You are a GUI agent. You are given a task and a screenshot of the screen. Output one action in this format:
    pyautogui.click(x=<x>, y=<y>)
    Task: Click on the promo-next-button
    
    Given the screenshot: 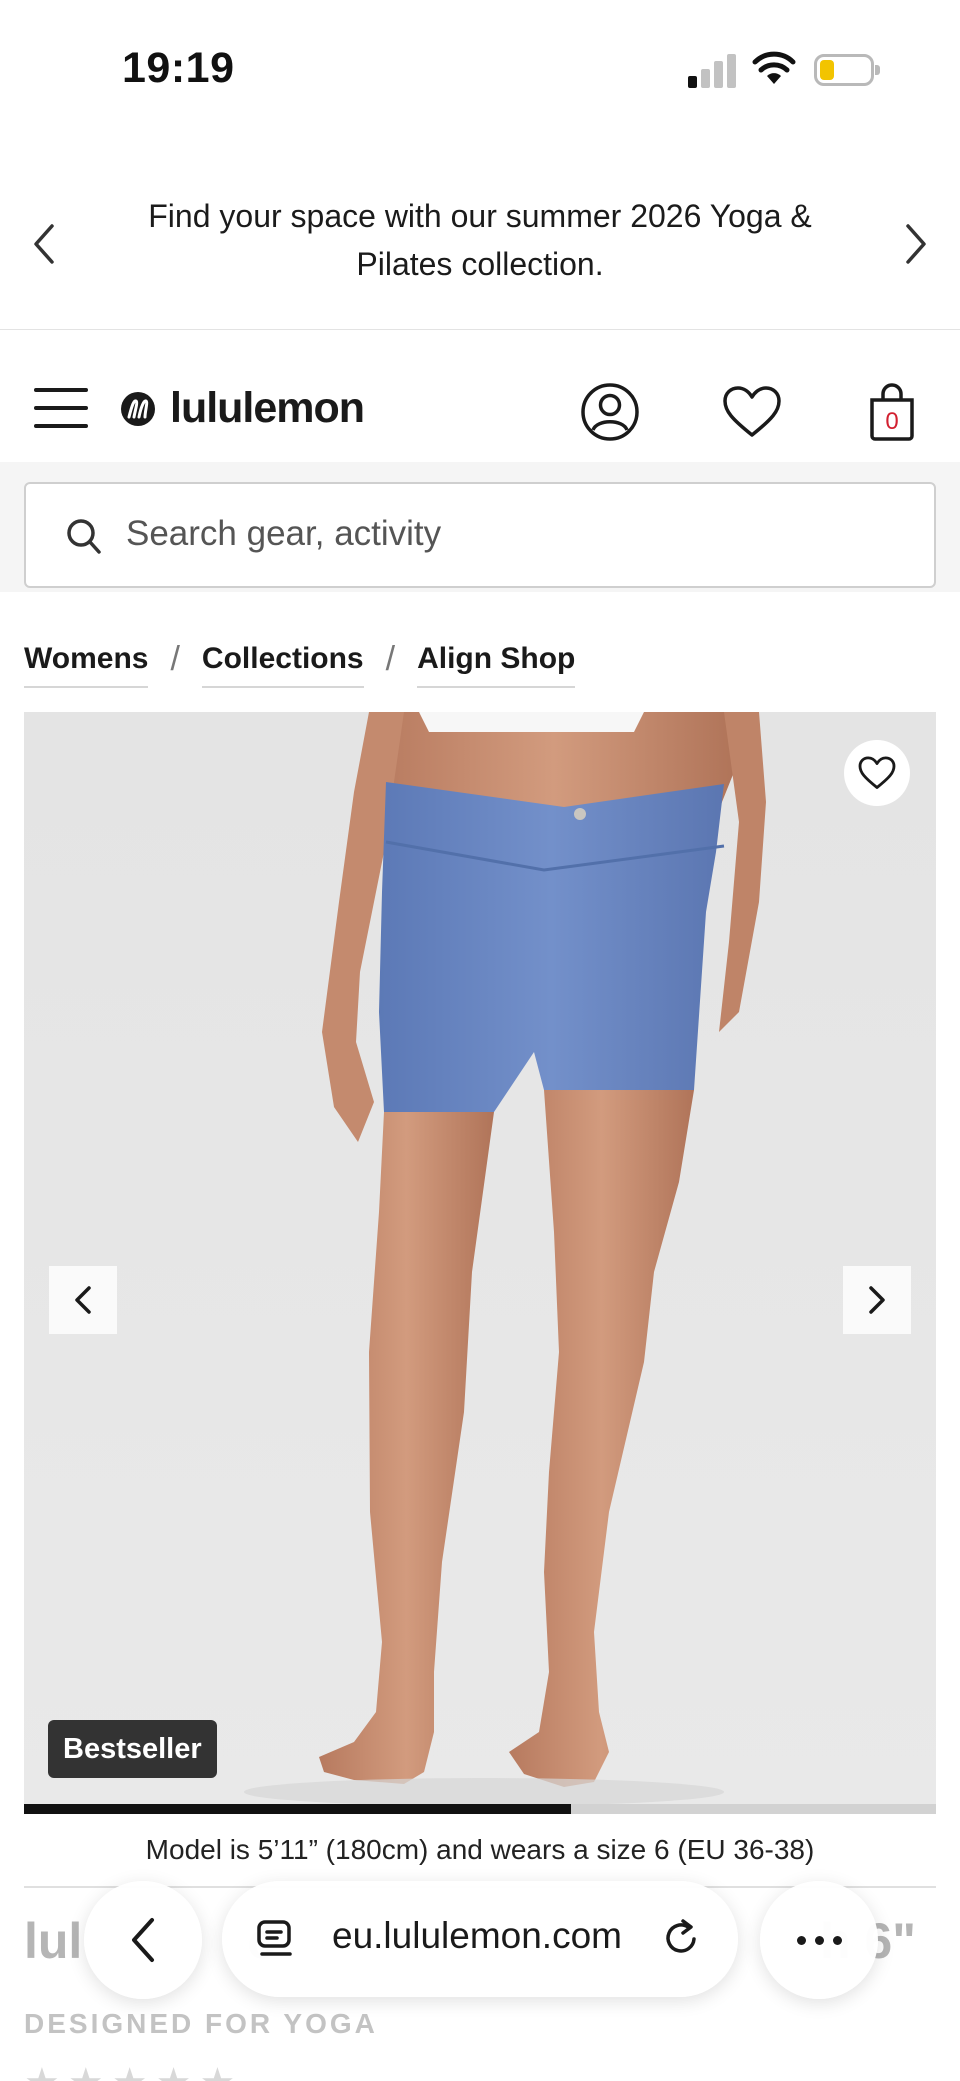 What is the action you would take?
    pyautogui.click(x=916, y=244)
    